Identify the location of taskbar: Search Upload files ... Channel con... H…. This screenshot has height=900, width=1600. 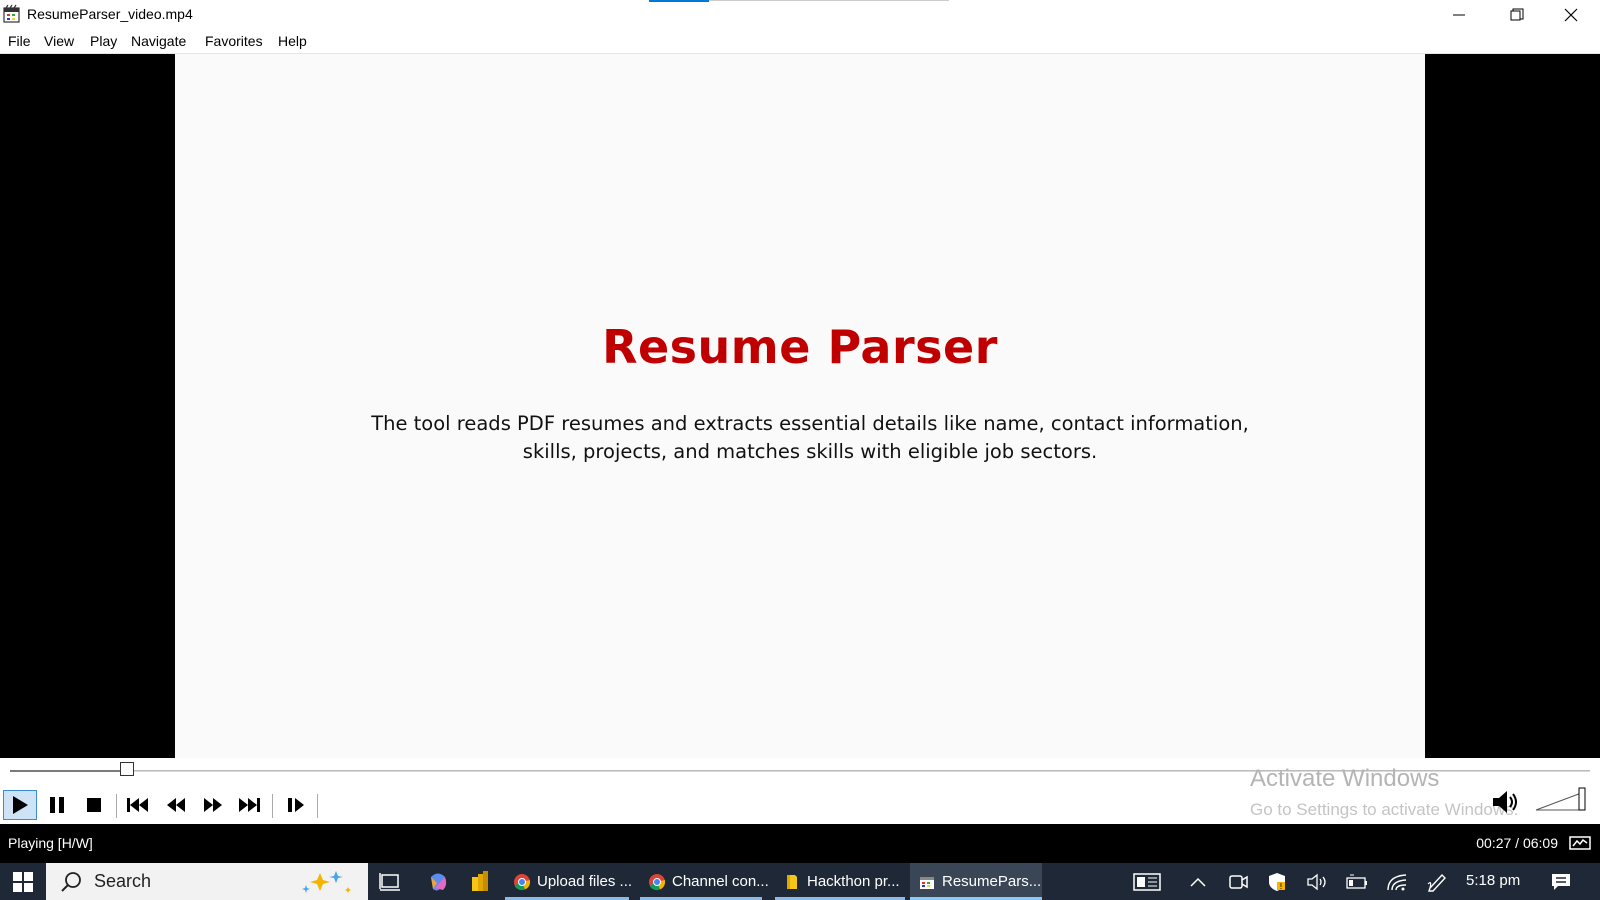
(800, 881).